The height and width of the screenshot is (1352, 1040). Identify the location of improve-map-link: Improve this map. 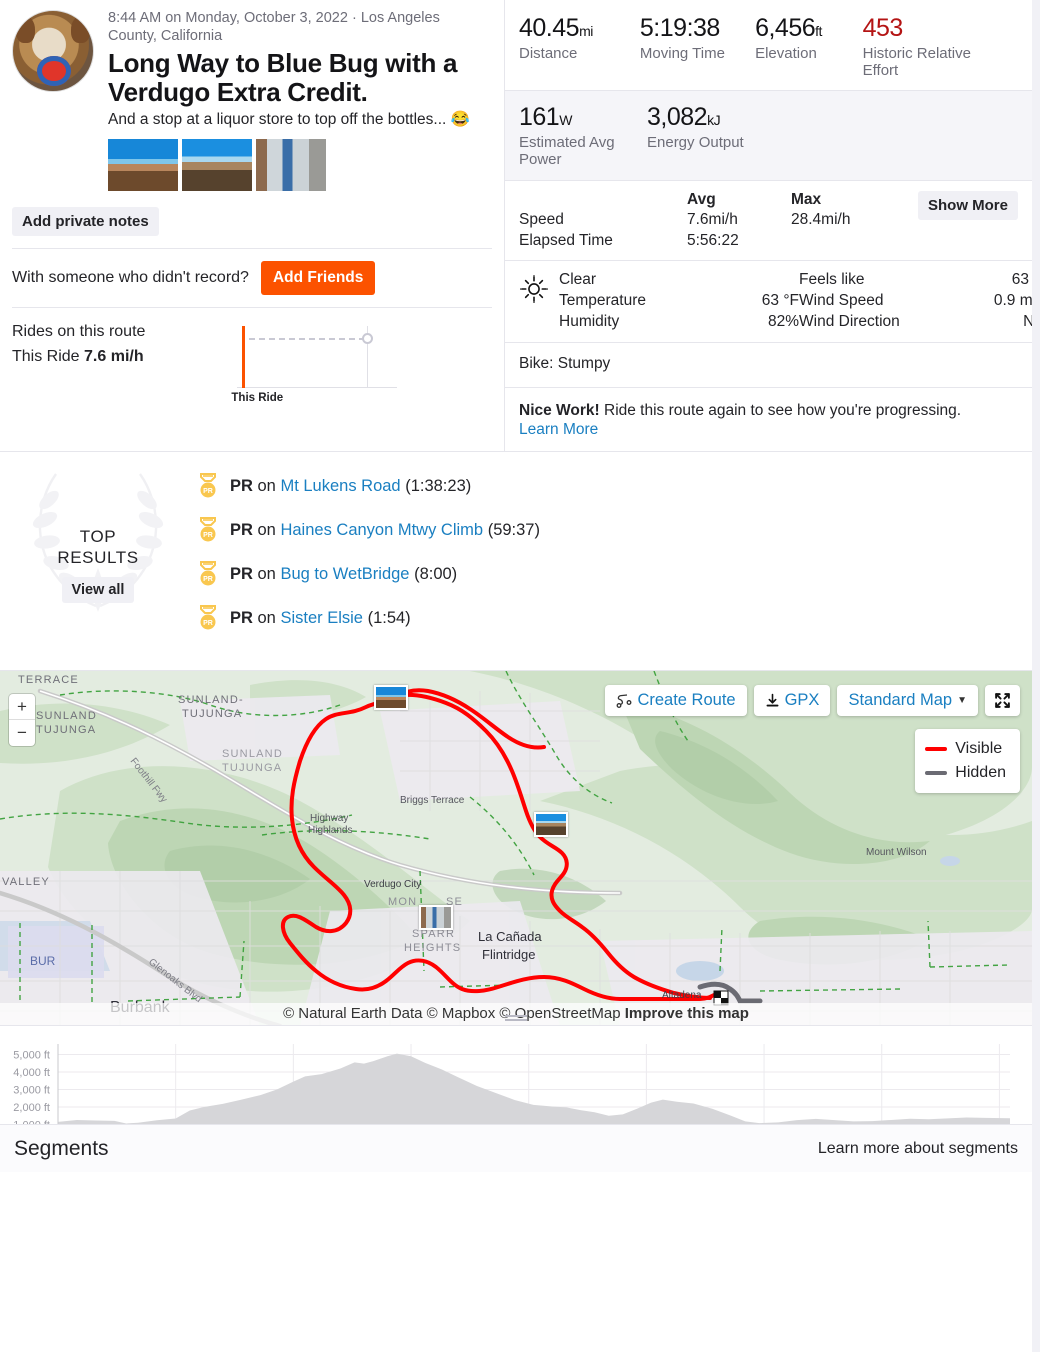
(687, 1013).